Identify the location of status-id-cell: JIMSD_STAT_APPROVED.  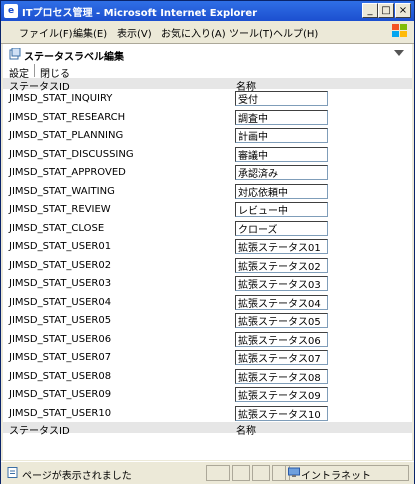
(67, 172).